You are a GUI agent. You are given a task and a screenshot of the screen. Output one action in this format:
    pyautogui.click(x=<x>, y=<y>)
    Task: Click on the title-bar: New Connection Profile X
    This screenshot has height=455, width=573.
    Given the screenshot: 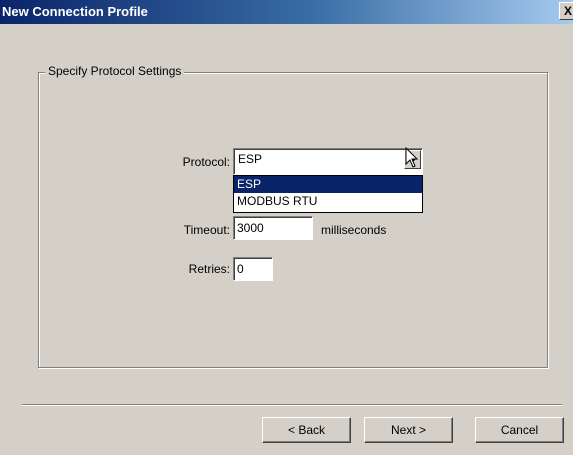 What is the action you would take?
    pyautogui.click(x=286, y=12)
    